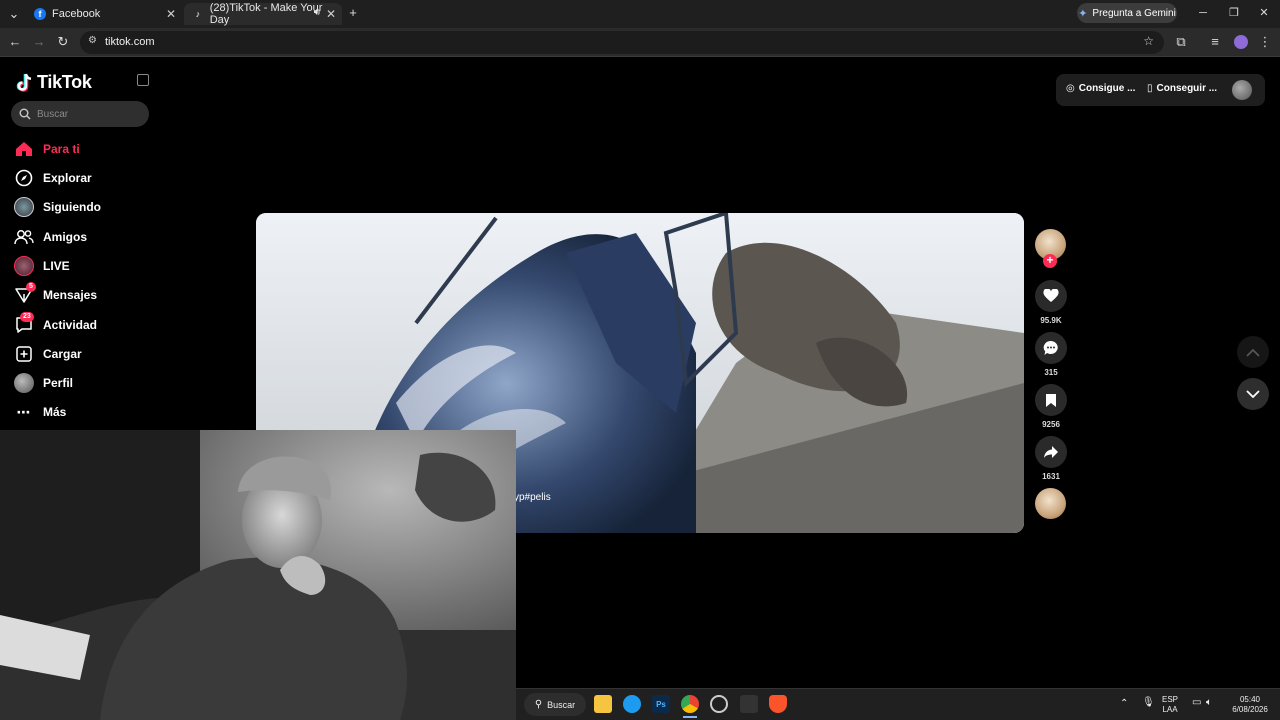 The width and height of the screenshot is (1280, 720). I want to click on back-button: ←, so click(15, 42).